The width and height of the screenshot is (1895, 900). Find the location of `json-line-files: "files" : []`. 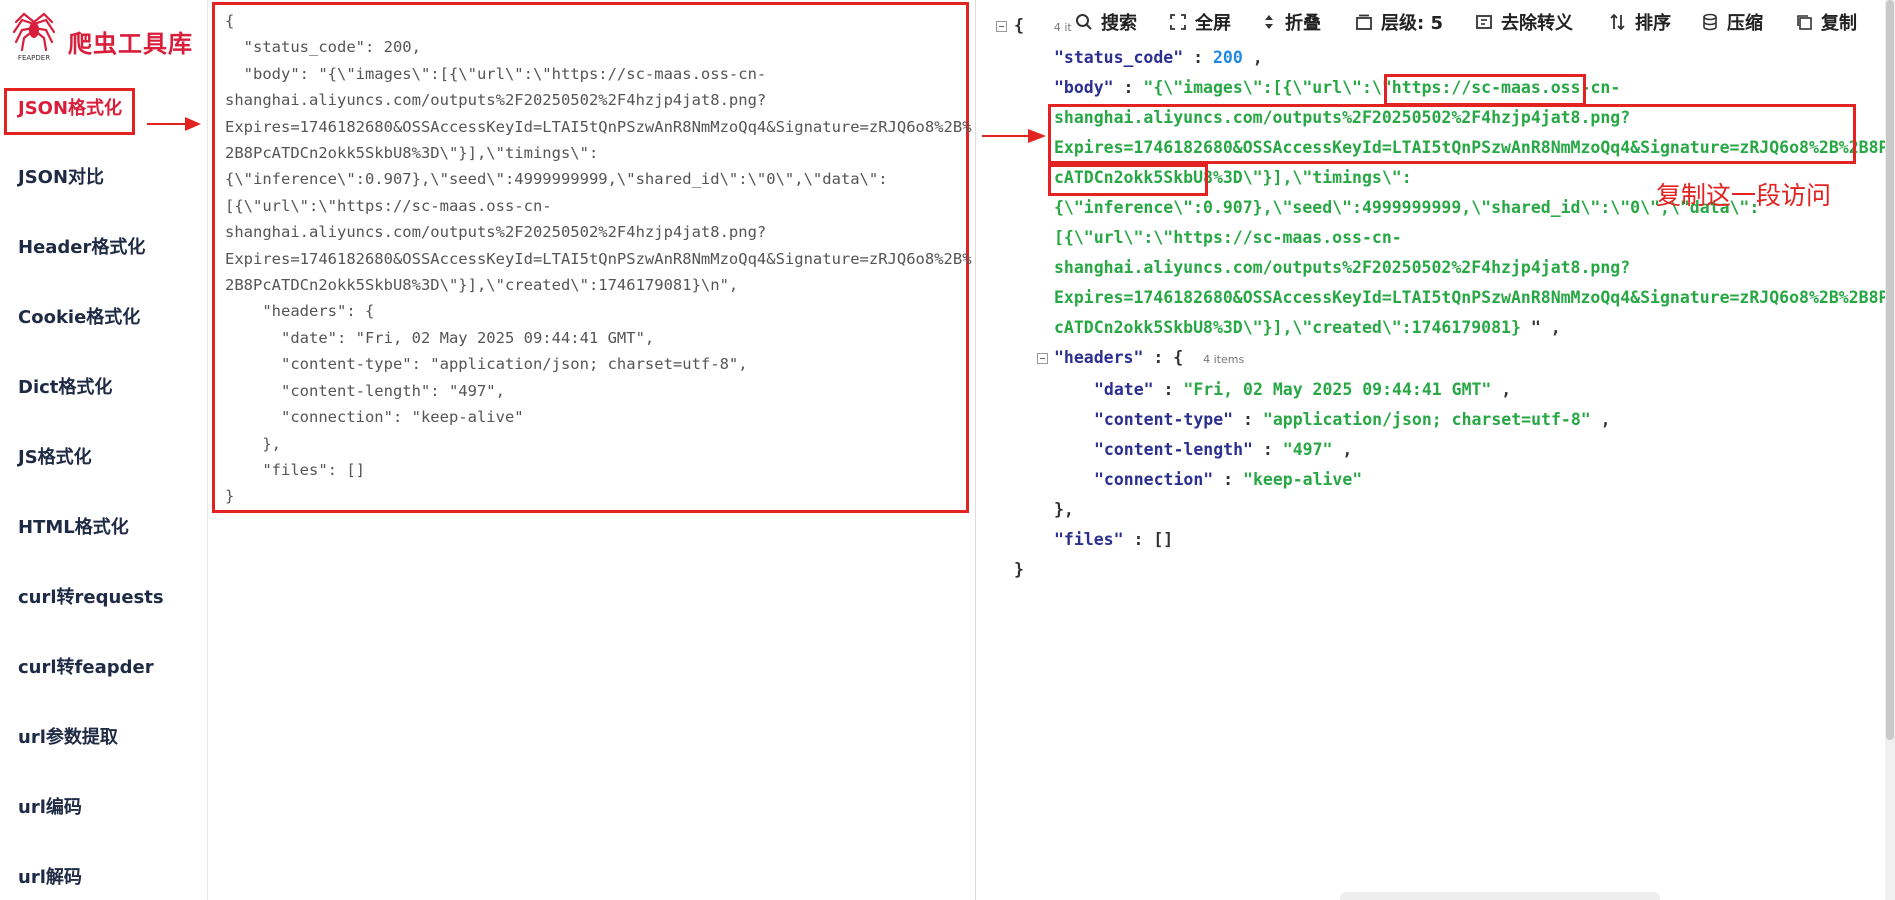

json-line-files: "files" : [] is located at coordinates (1114, 539).